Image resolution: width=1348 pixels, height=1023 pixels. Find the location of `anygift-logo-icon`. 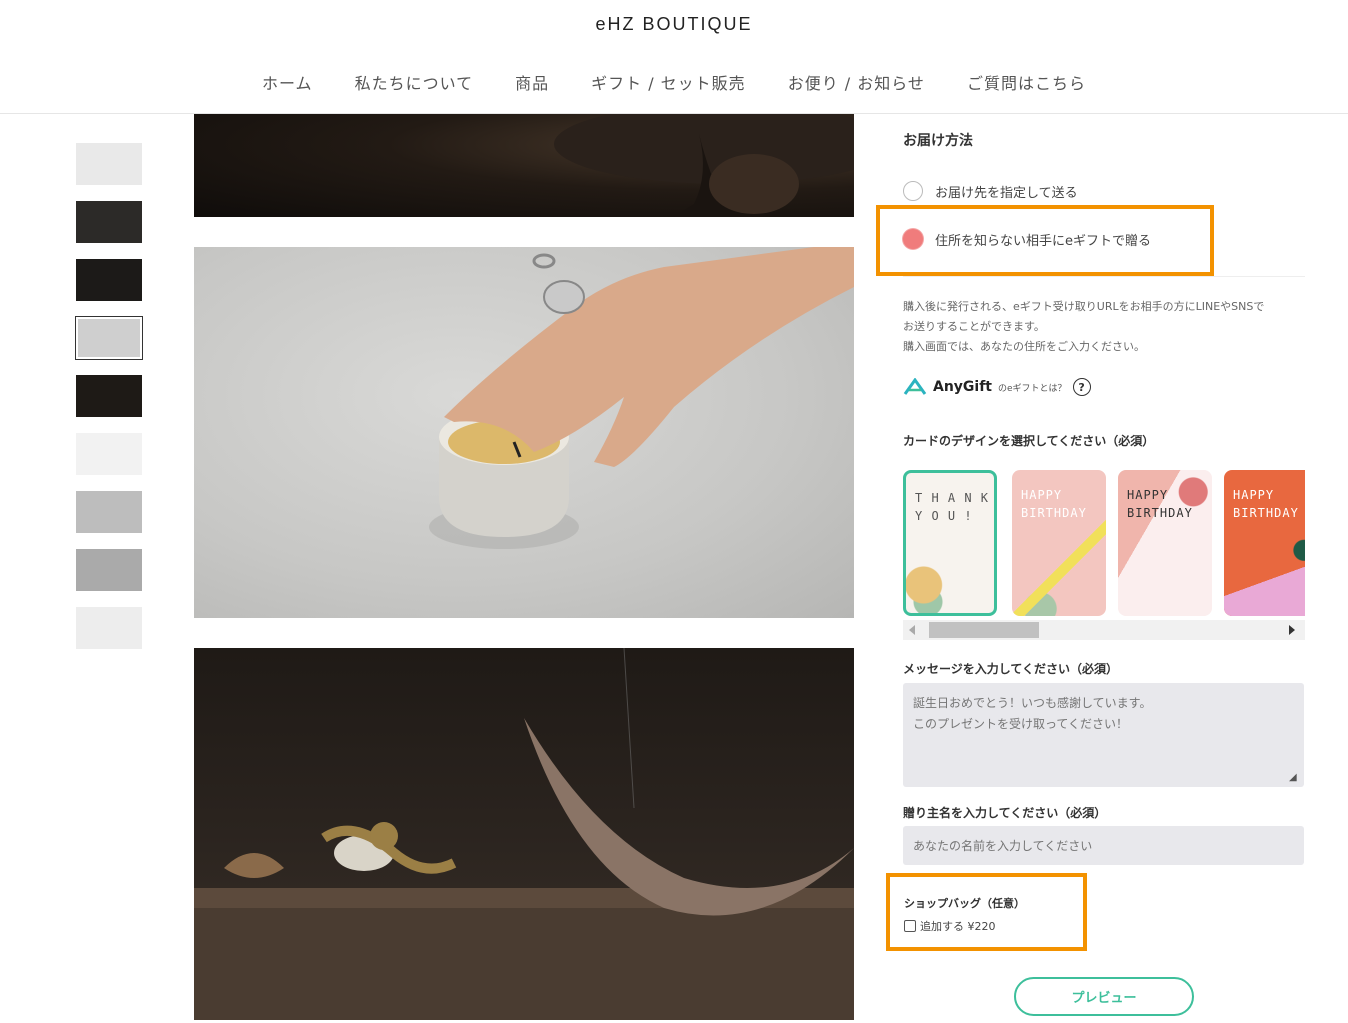

anygift-logo-icon is located at coordinates (915, 386).